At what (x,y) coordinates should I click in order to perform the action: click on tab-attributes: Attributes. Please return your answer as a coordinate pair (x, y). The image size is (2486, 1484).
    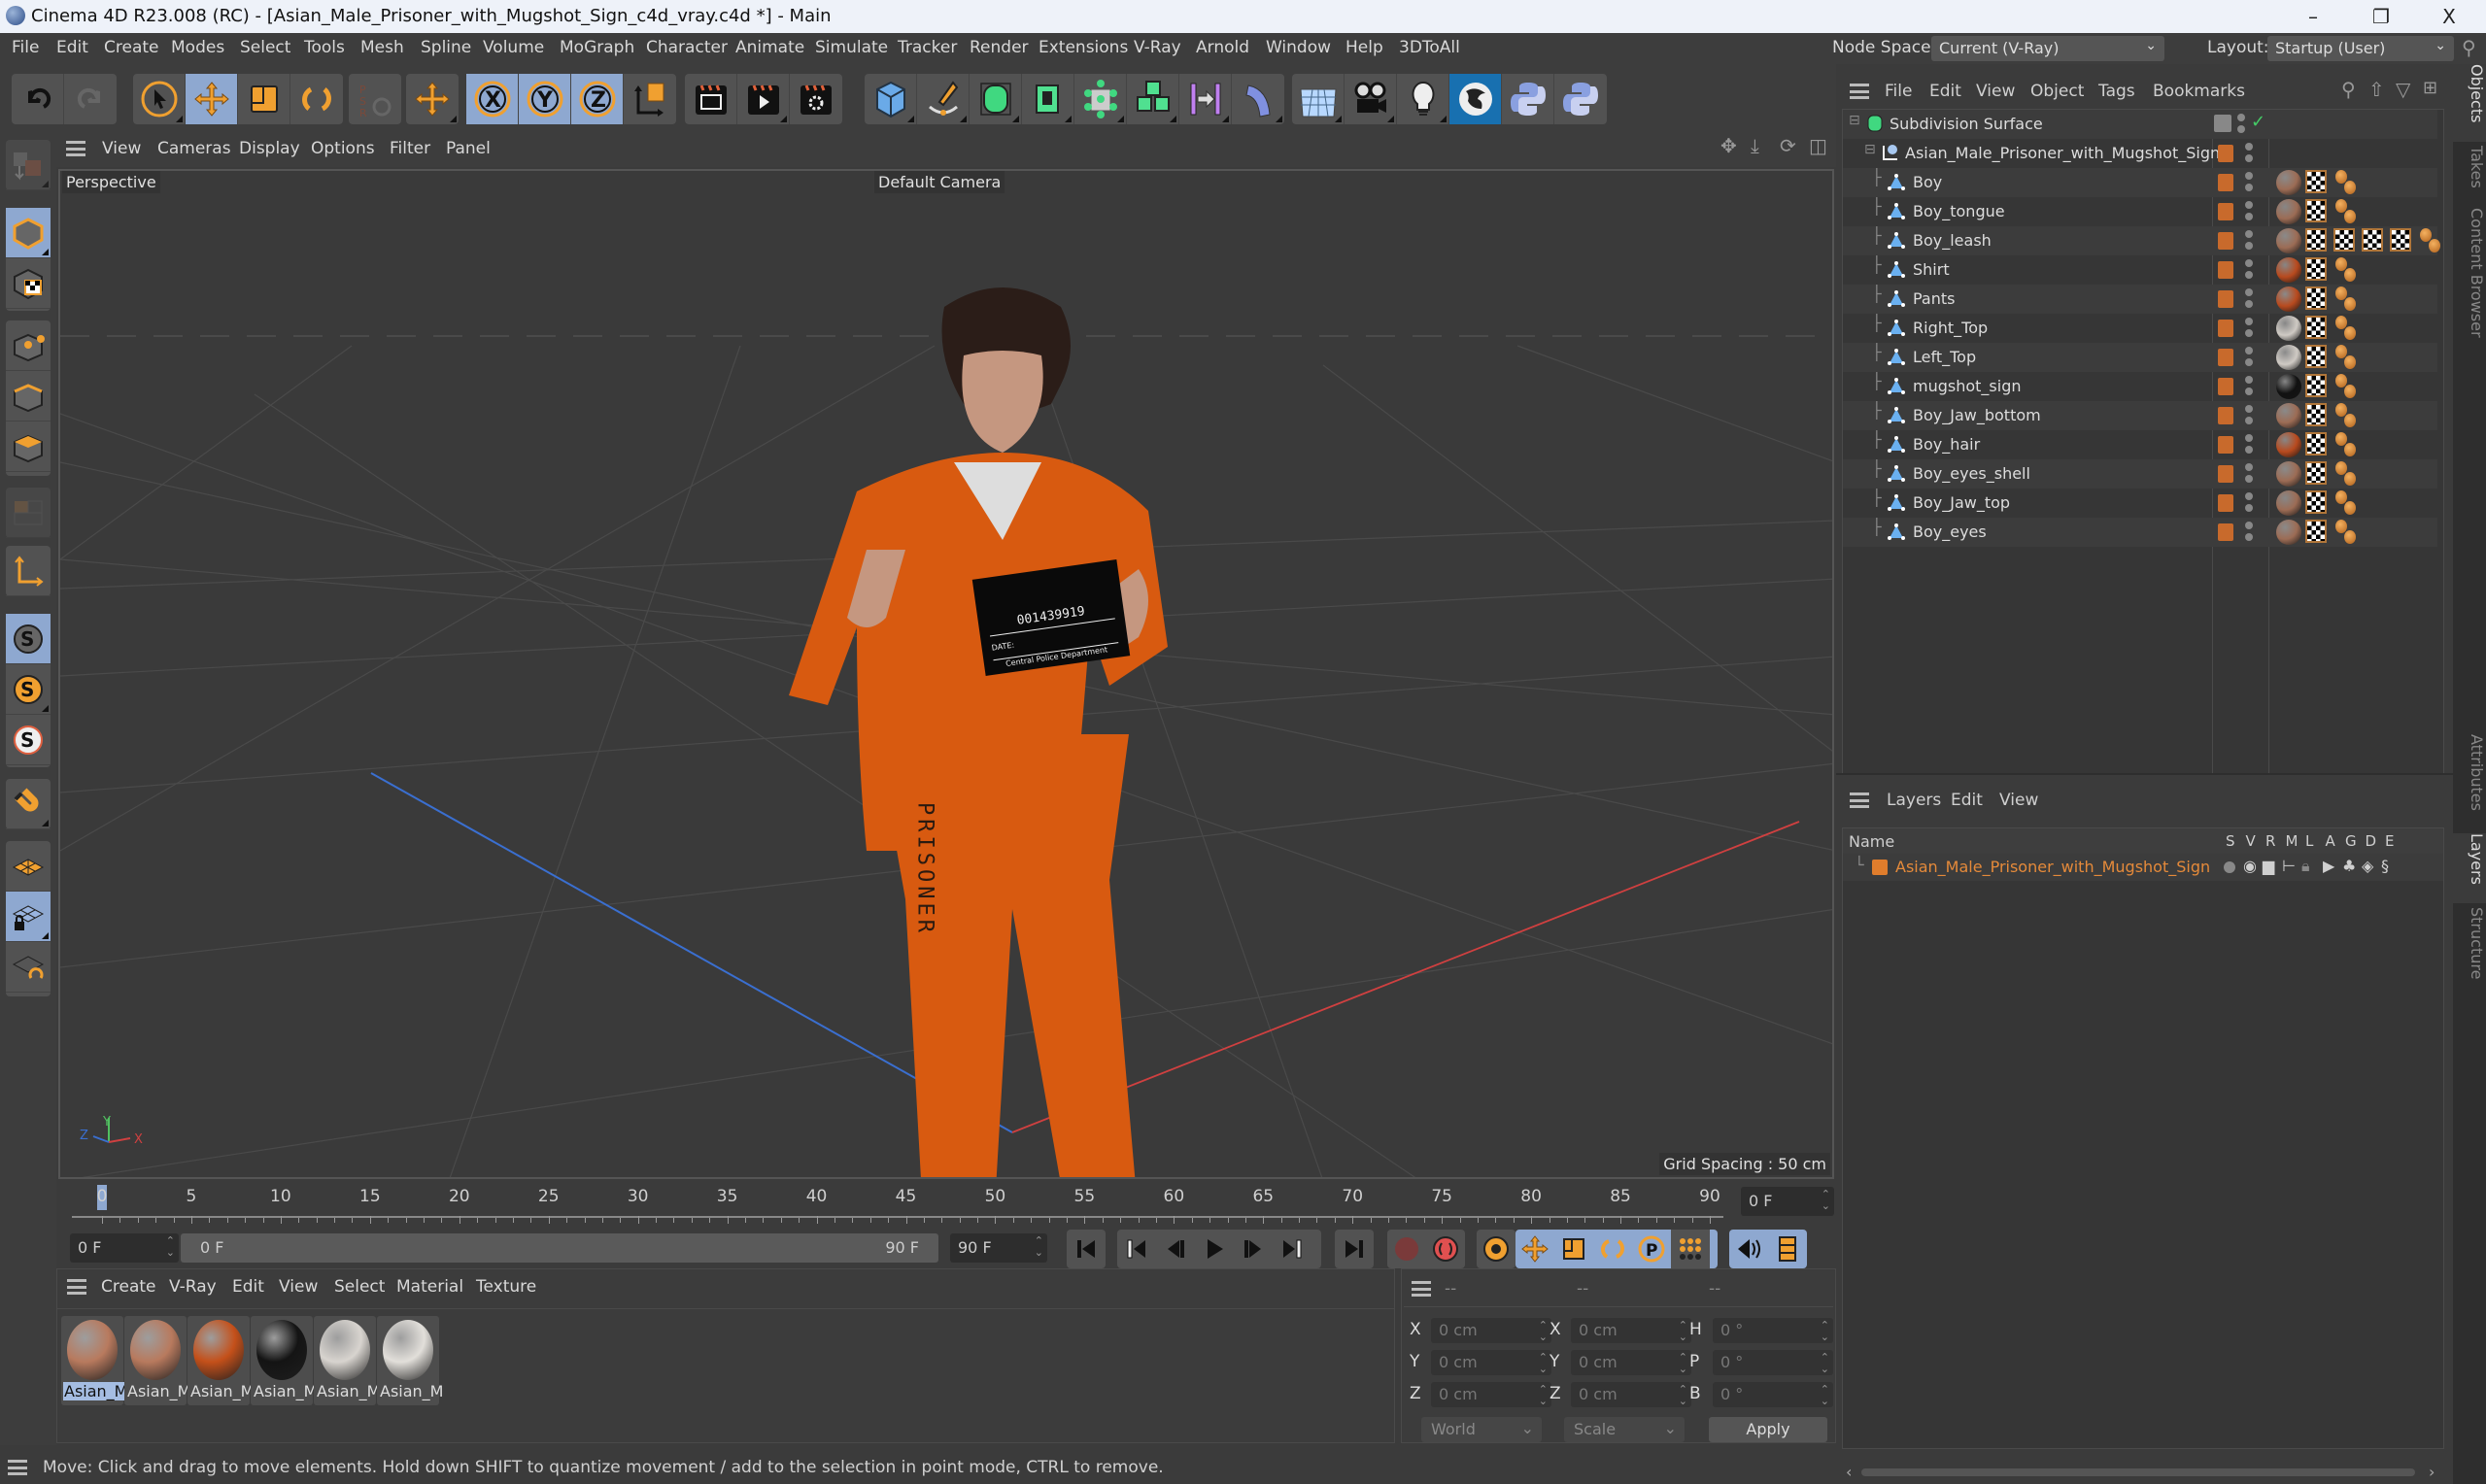
    Looking at the image, I should click on (2469, 782).